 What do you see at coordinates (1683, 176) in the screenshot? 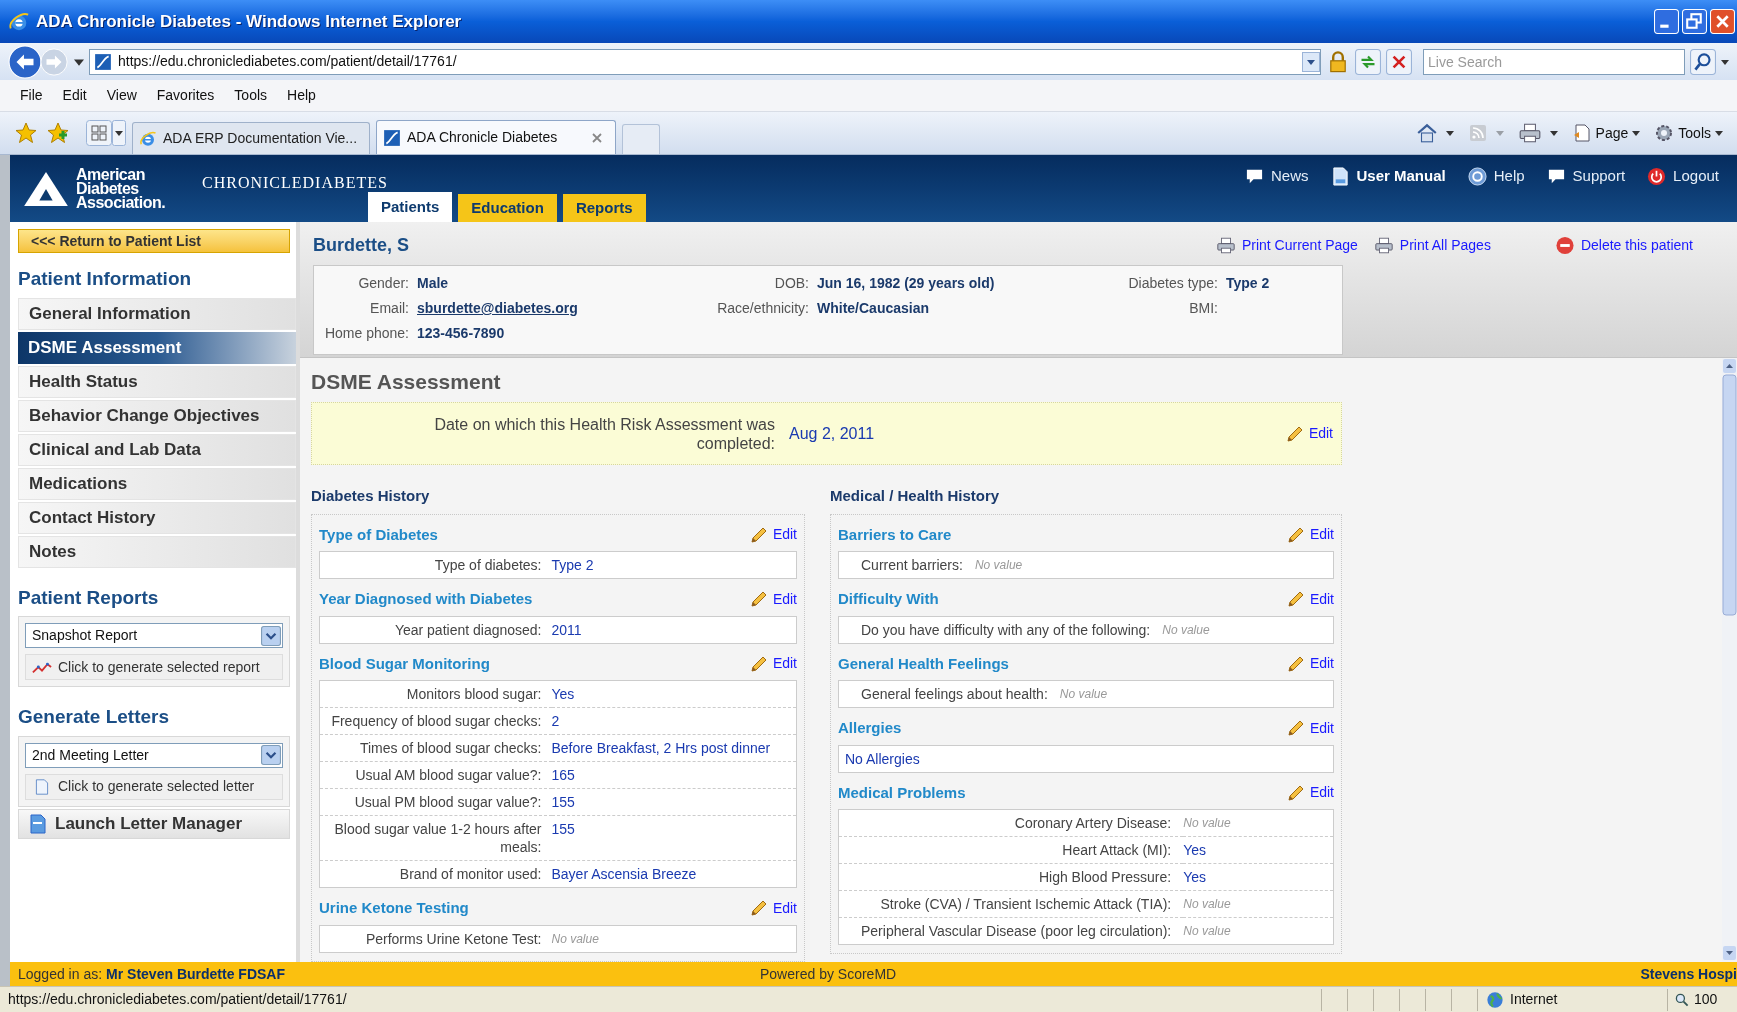
I see `header-link: Logout` at bounding box center [1683, 176].